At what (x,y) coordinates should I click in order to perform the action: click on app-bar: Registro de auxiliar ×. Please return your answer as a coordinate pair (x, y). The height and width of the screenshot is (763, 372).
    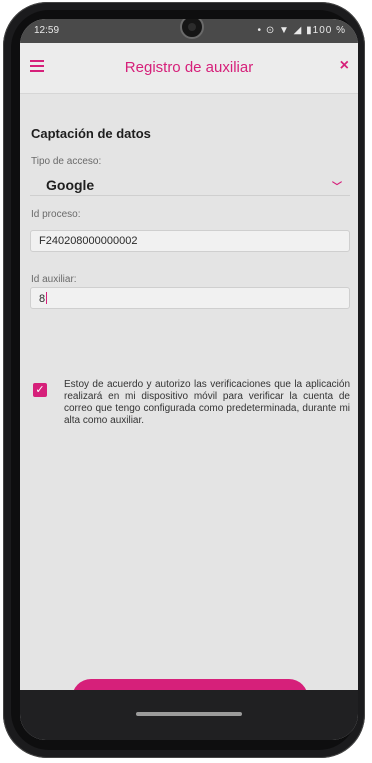
    Looking at the image, I should click on (189, 68).